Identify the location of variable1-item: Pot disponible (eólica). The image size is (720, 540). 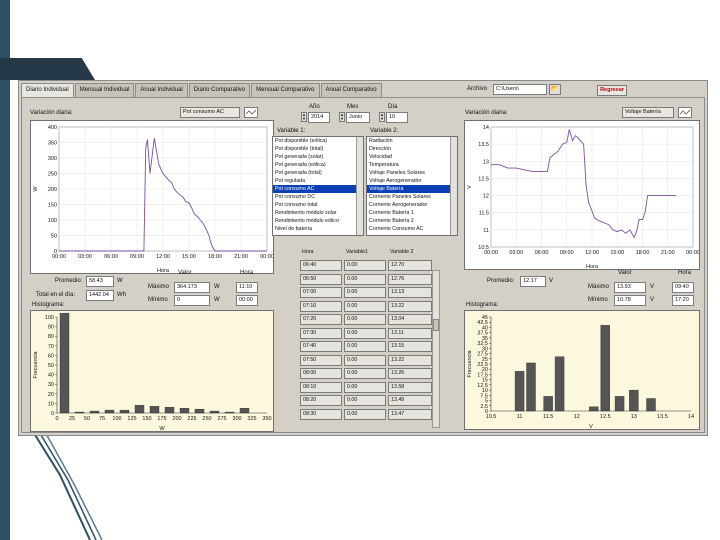
(318, 141).